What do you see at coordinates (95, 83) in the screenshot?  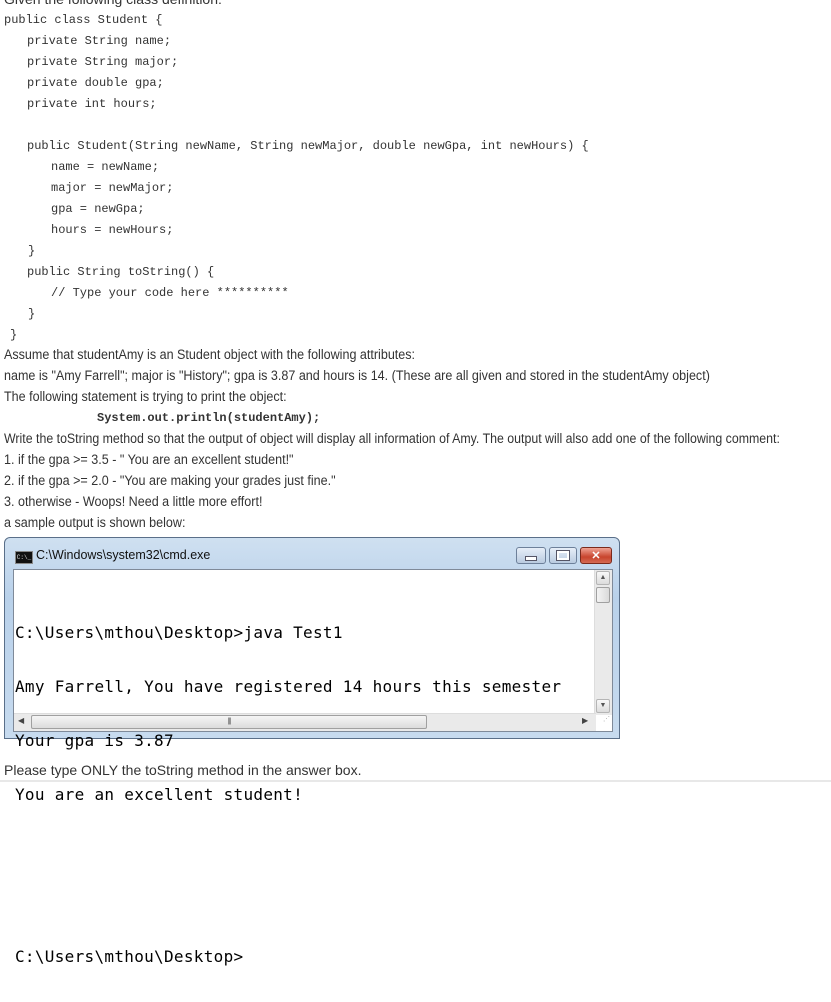 I see `code-line: private double gpa;` at bounding box center [95, 83].